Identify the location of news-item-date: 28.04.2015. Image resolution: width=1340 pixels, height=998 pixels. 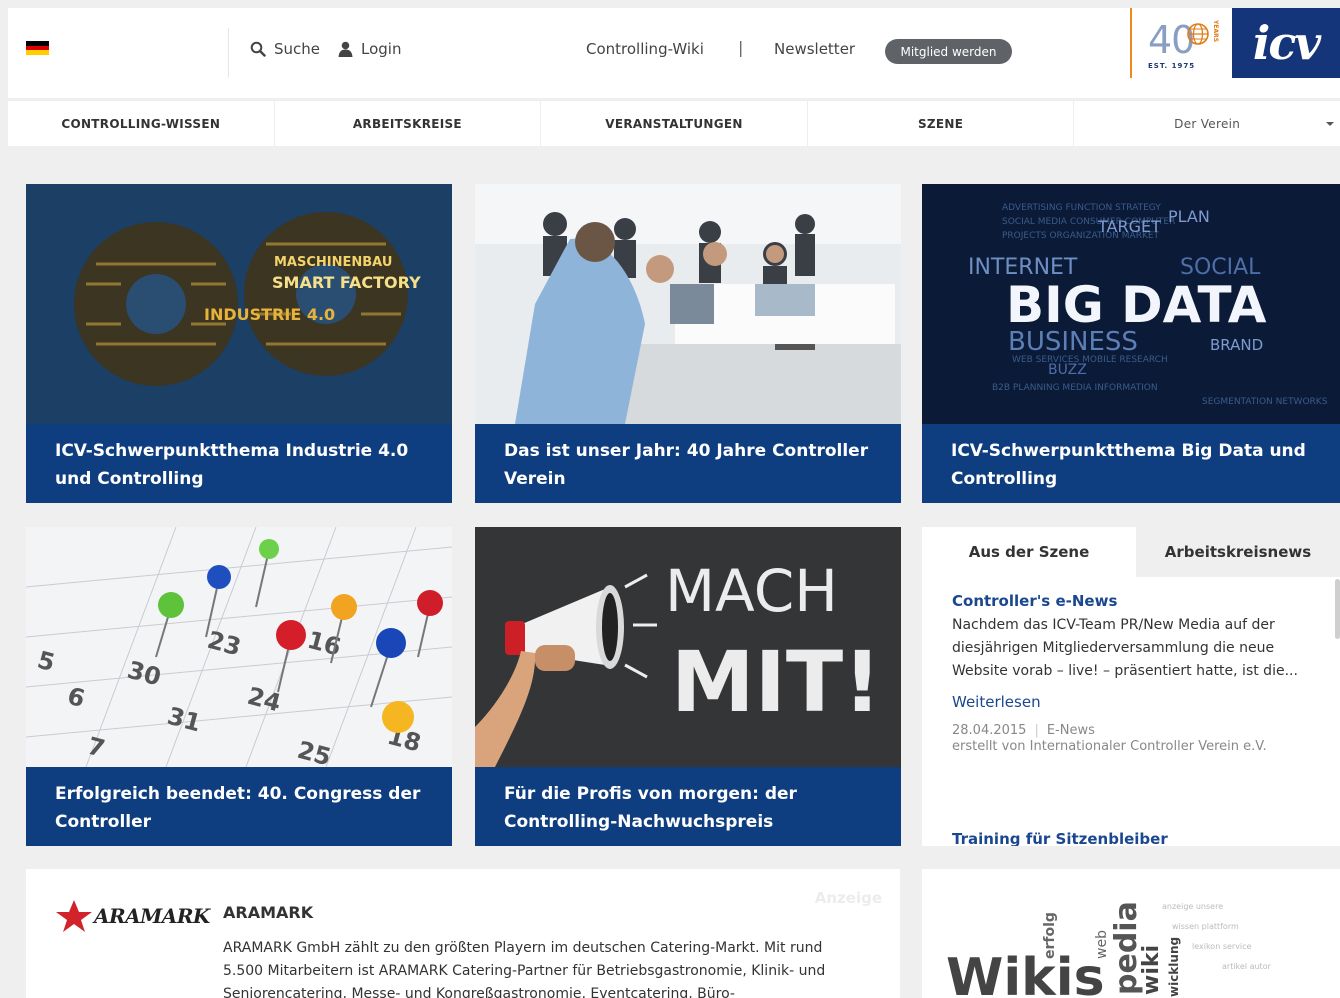
(989, 730).